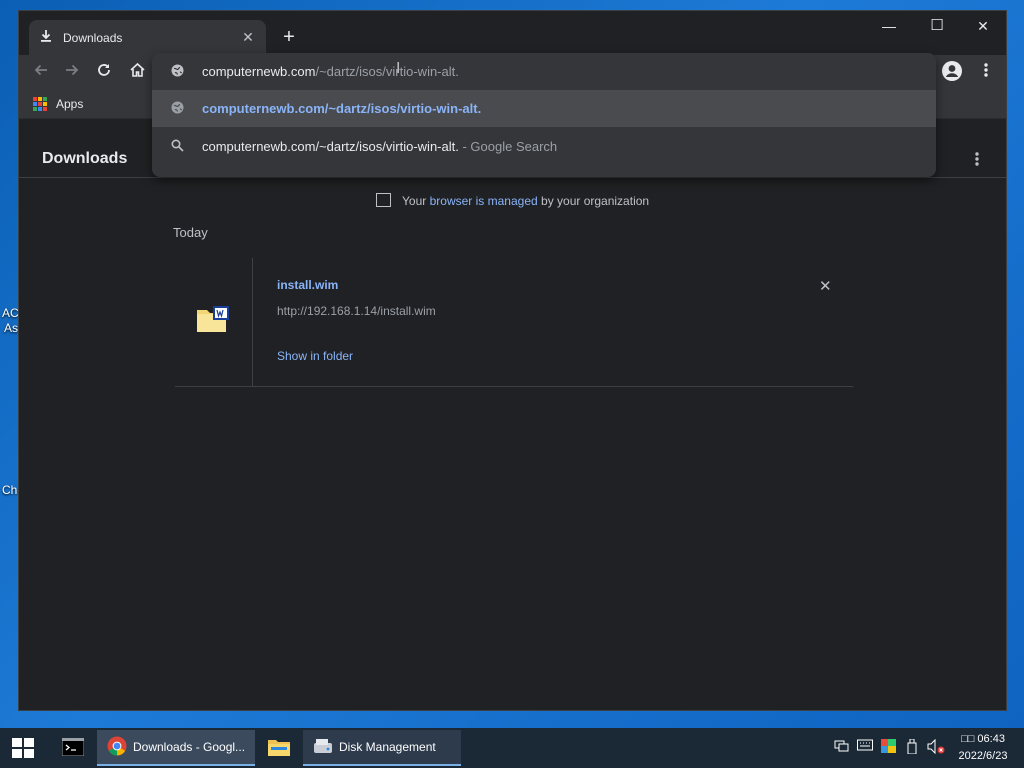 This screenshot has width=1024, height=768. I want to click on suggestion-suffix: Google Search, so click(514, 146).